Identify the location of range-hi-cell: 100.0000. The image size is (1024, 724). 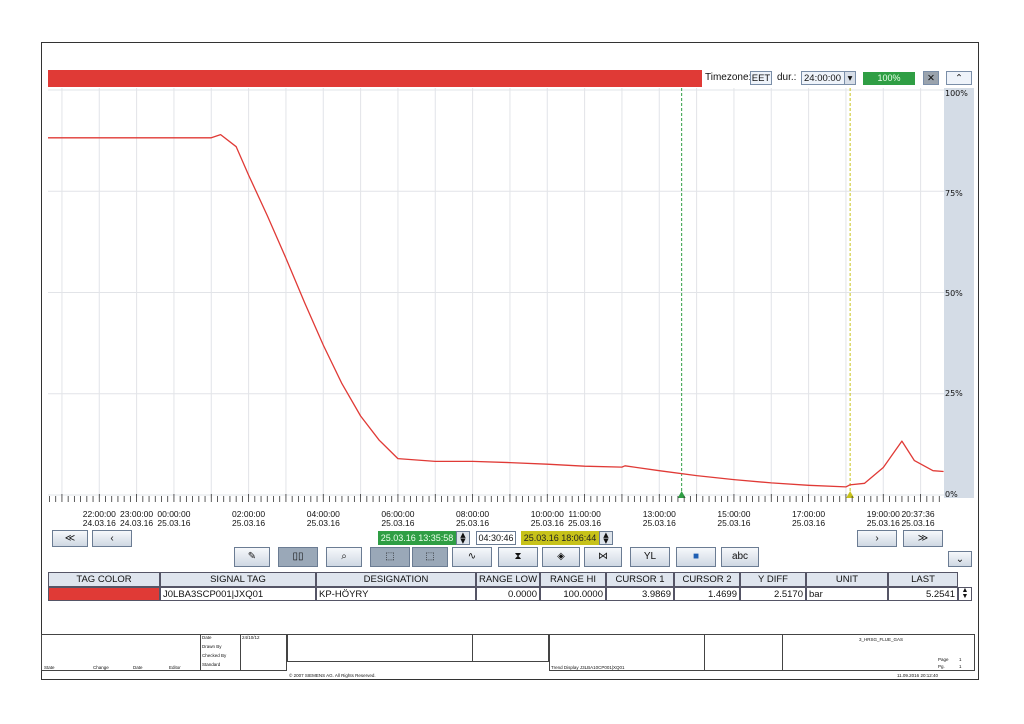
(573, 594).